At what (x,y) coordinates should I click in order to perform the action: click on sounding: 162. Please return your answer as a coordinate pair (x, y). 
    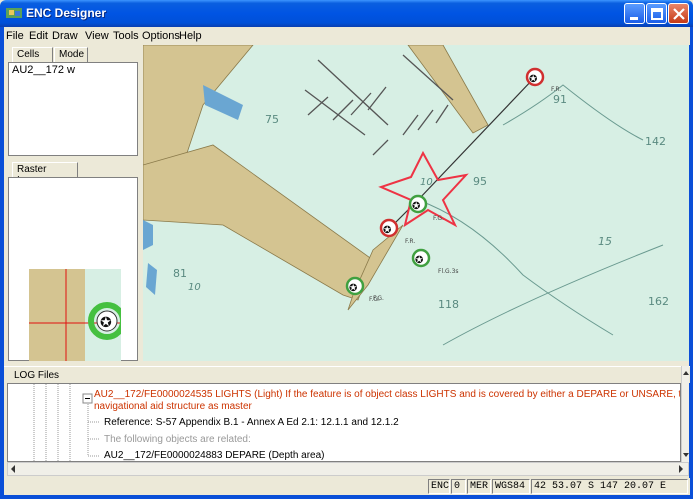
    Looking at the image, I should click on (658, 301).